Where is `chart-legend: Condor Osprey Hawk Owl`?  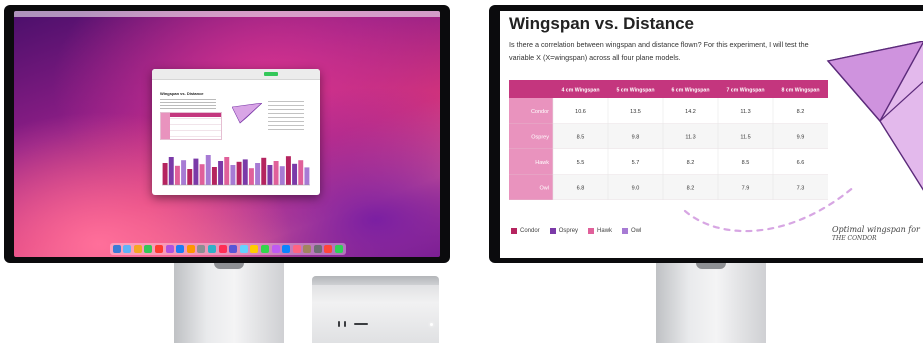
chart-legend: Condor Osprey Hawk Owl is located at coordinates (576, 231).